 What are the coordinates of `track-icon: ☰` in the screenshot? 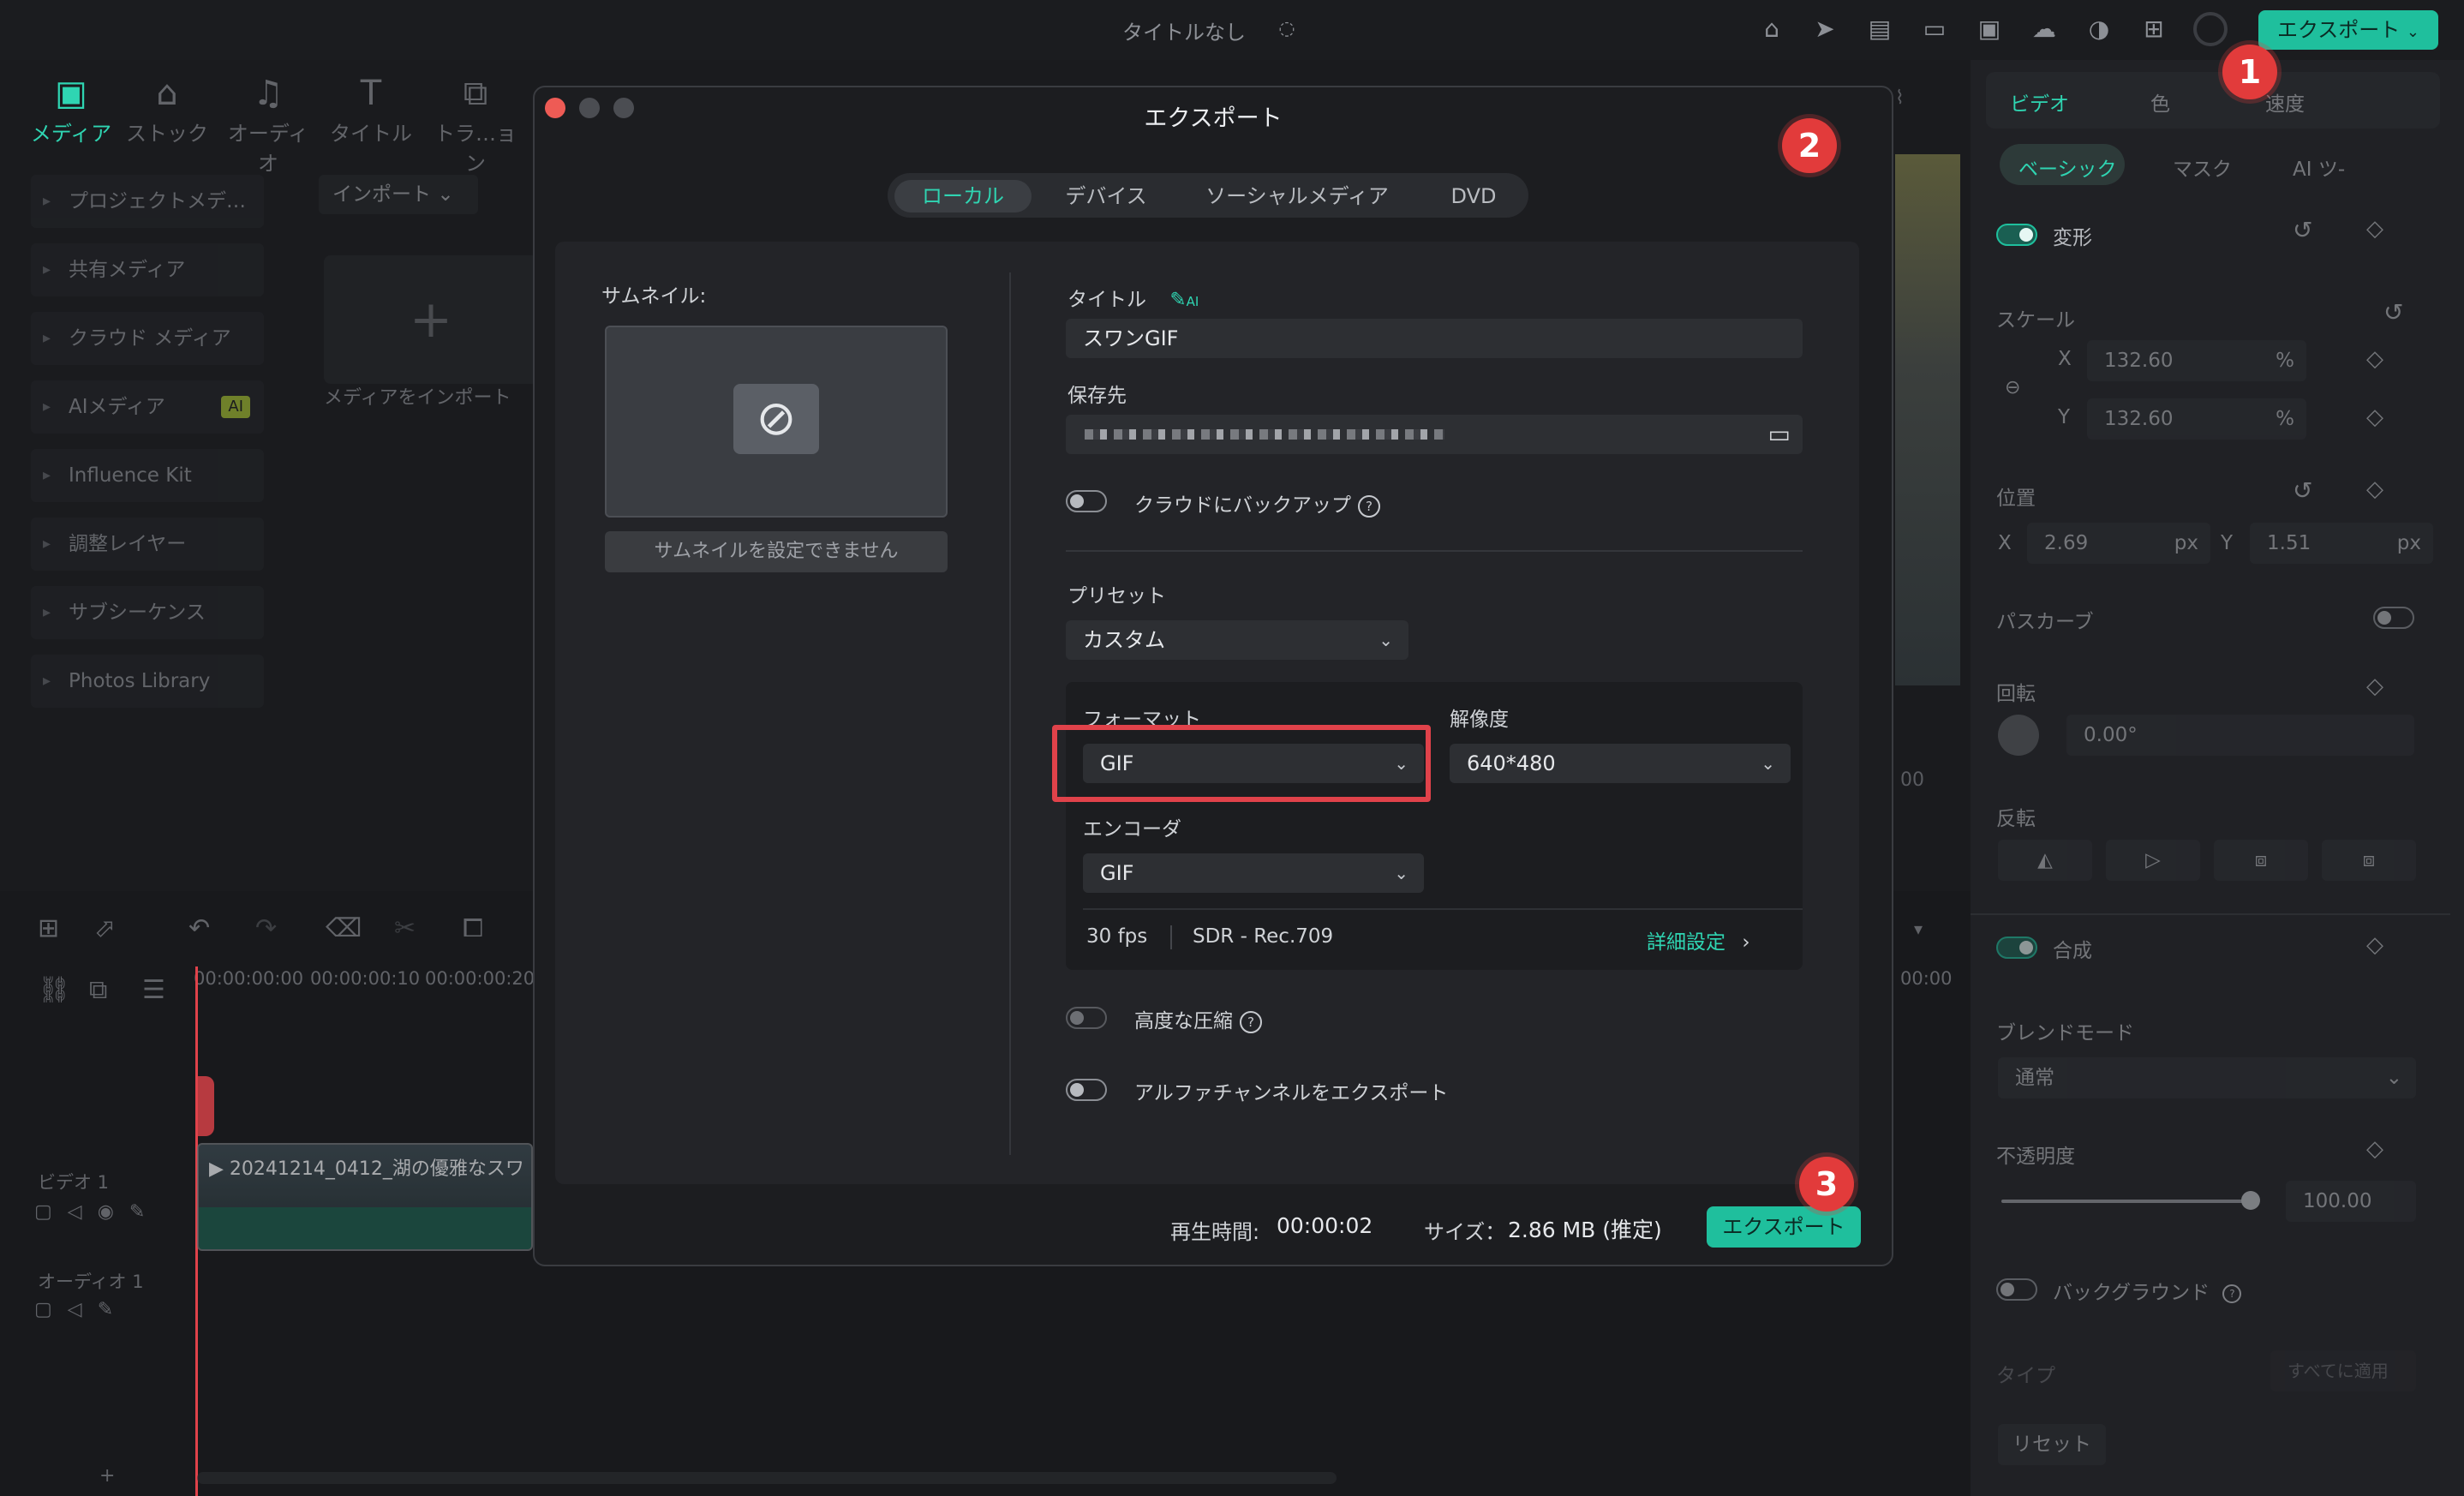 It's located at (153, 990).